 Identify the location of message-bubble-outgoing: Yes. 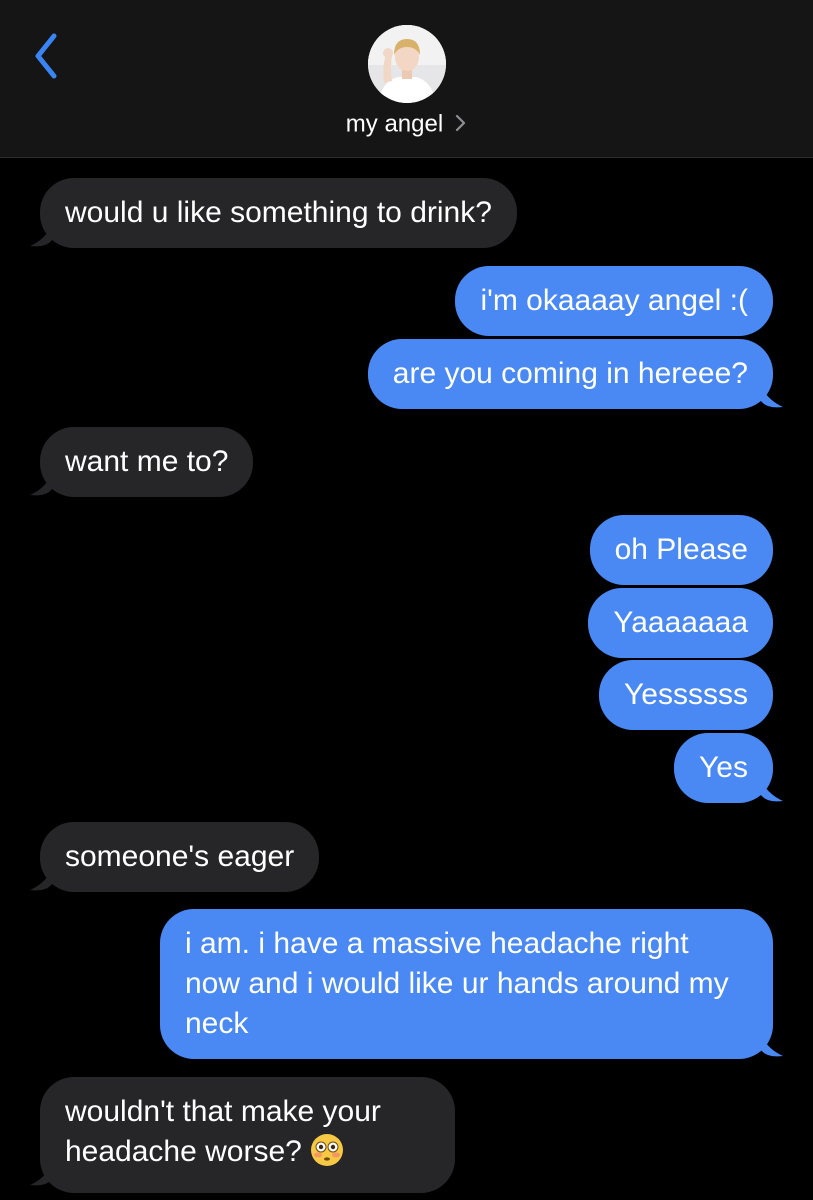
(723, 768).